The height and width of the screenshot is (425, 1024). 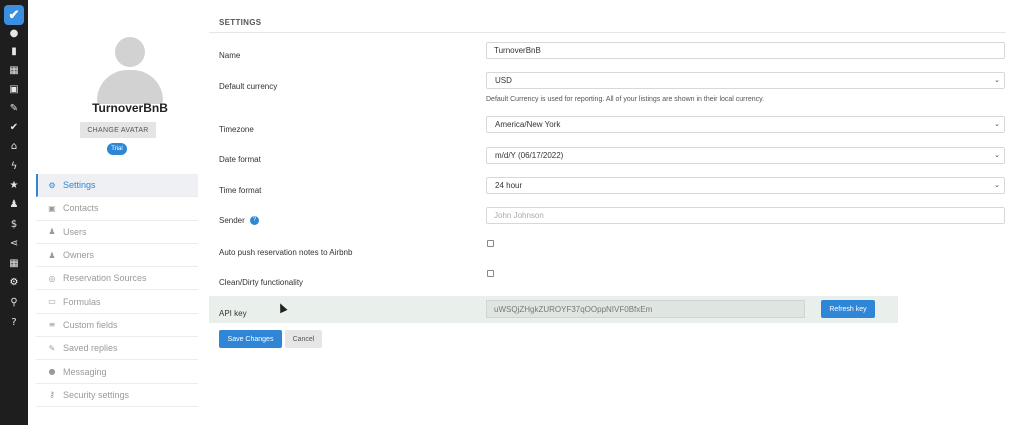 I want to click on account-name: TurnoverBnB, so click(x=130, y=108).